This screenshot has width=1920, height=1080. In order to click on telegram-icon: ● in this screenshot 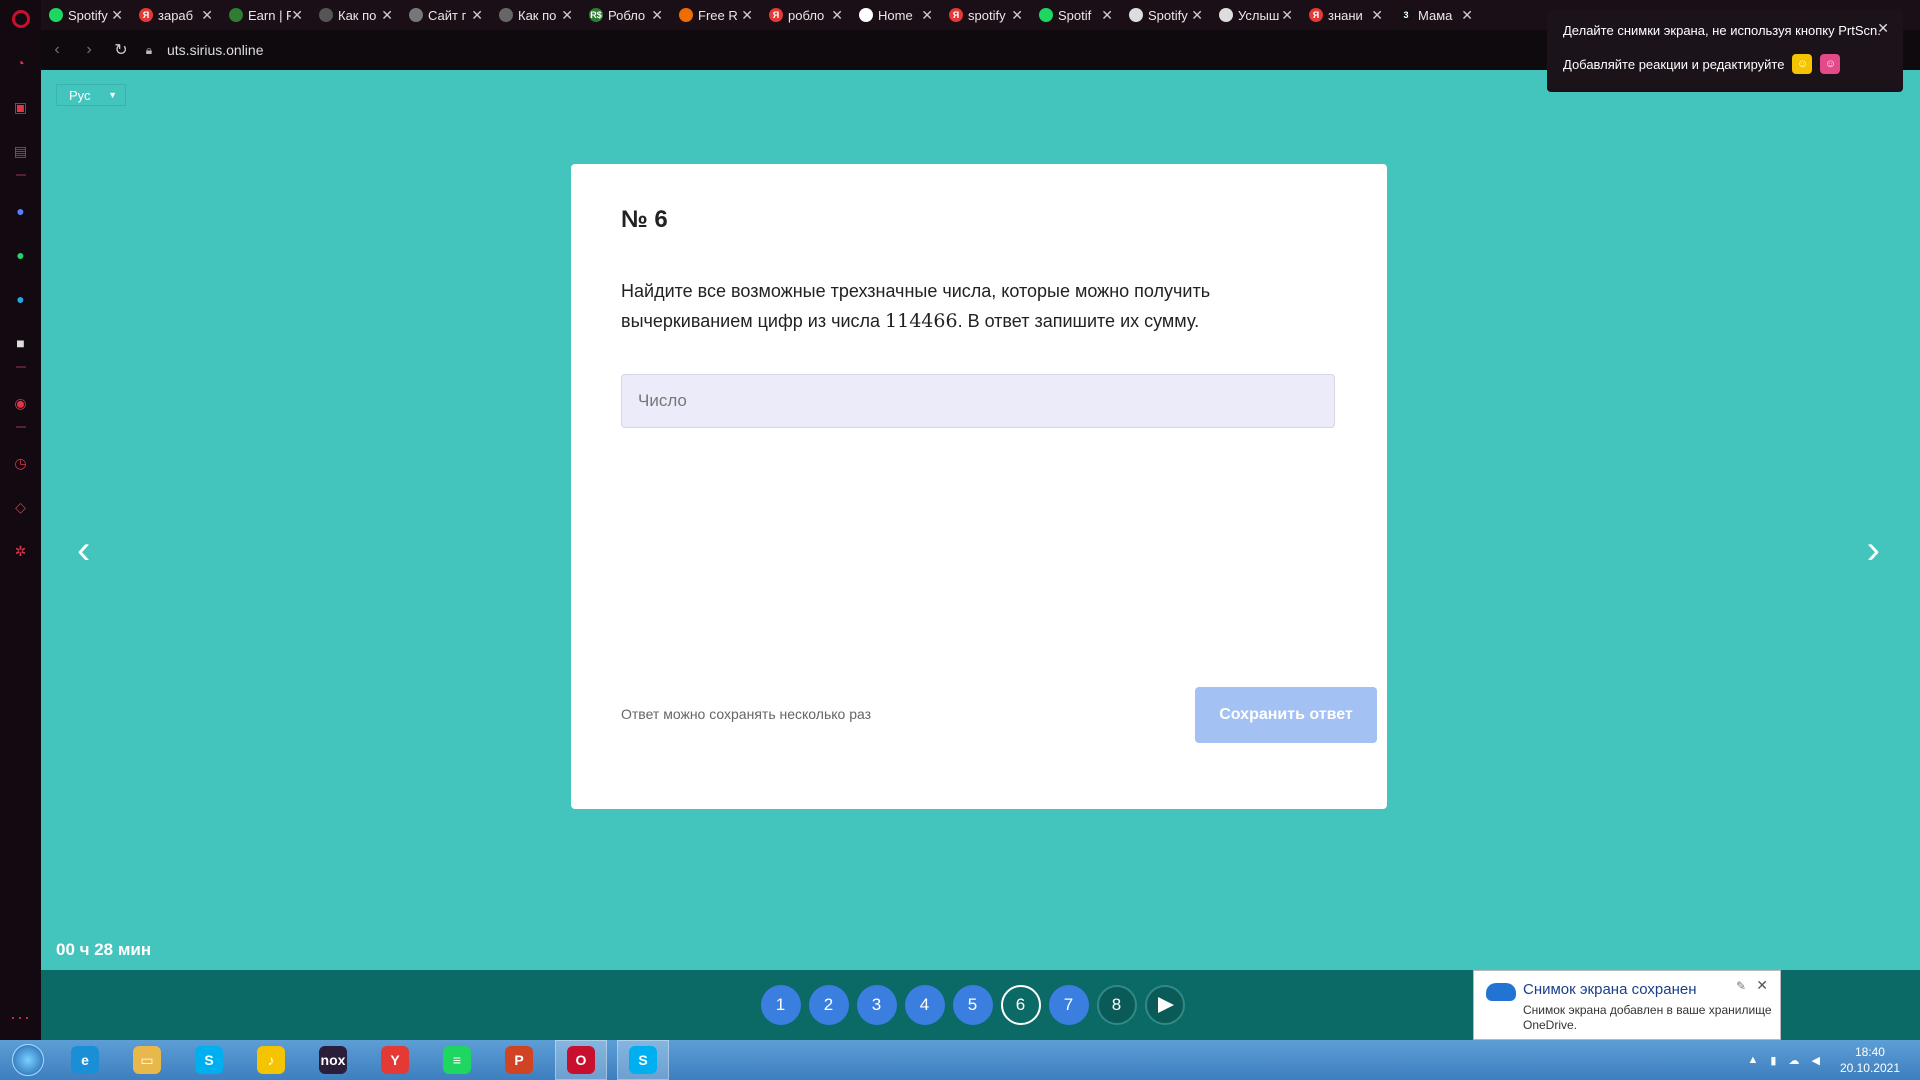, I will do `click(21, 299)`.